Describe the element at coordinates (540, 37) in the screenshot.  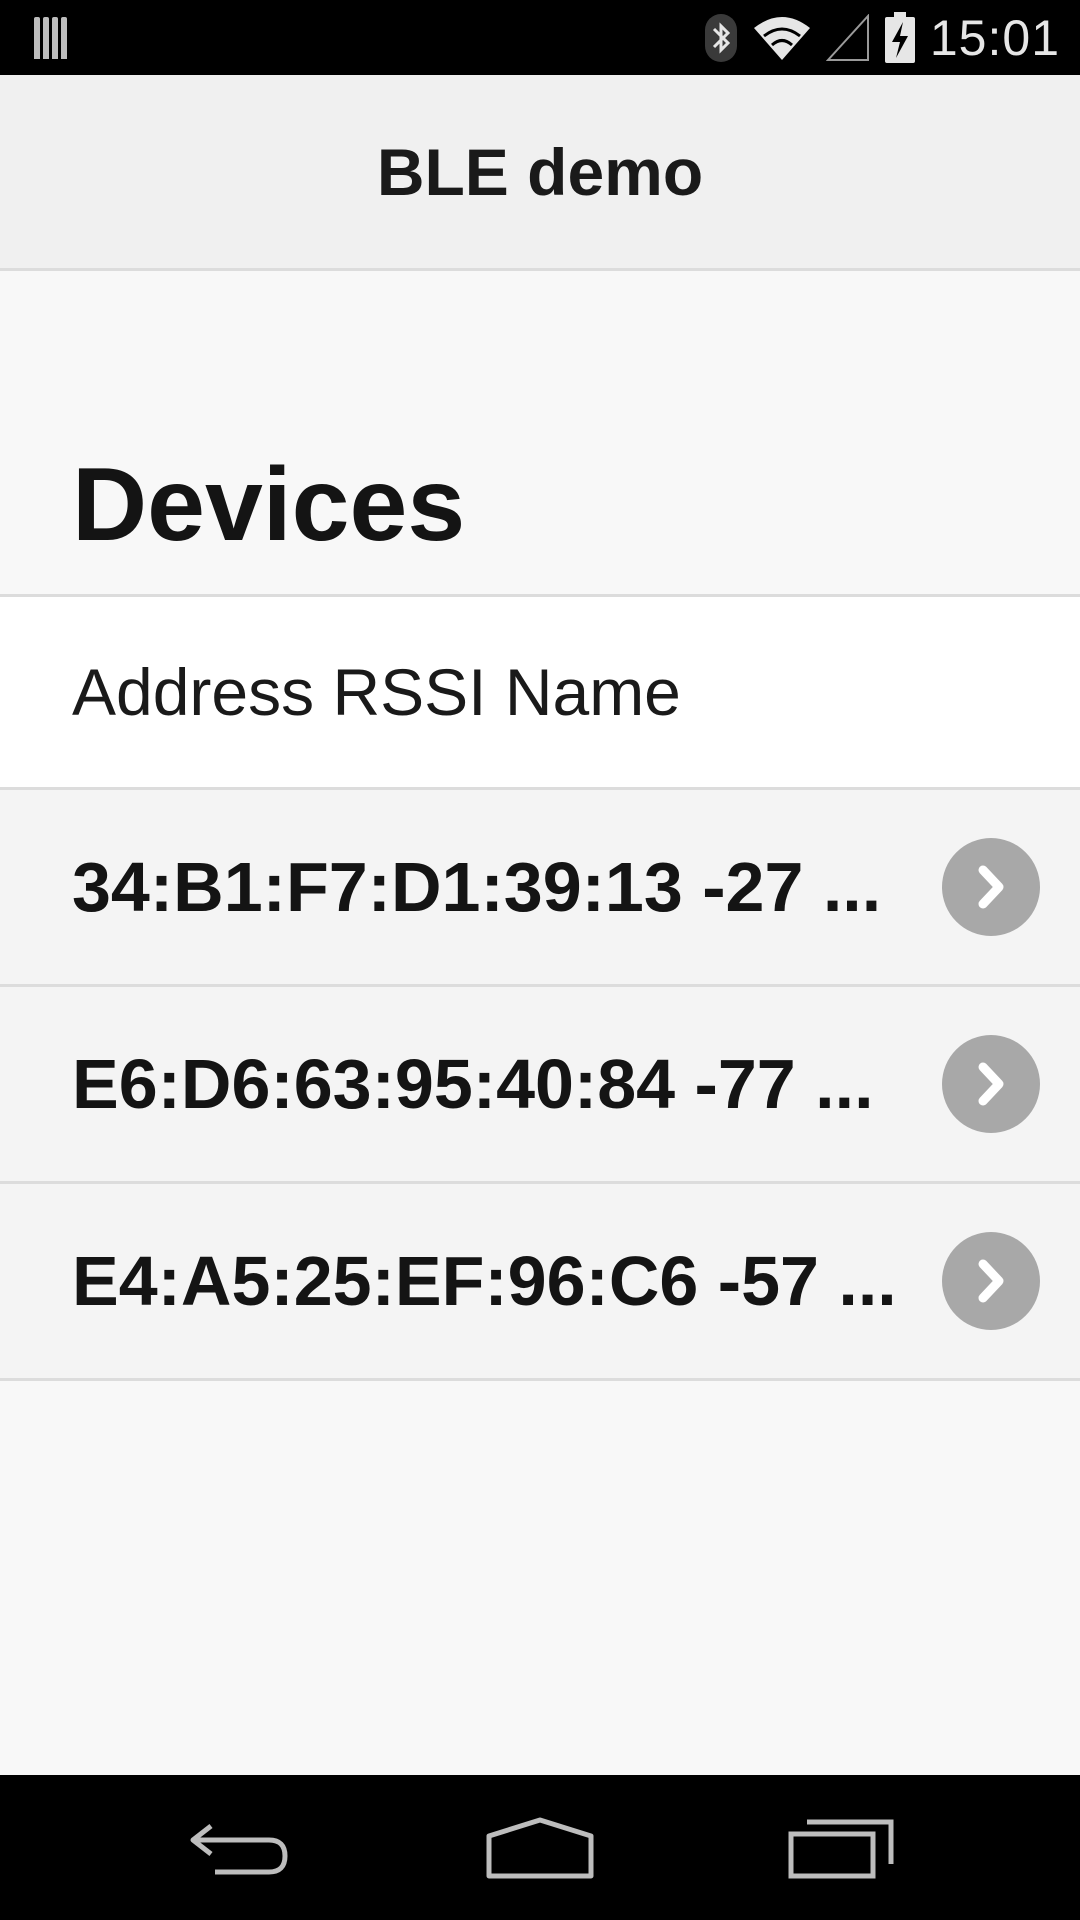
I see `status-bar: 15:01` at that location.